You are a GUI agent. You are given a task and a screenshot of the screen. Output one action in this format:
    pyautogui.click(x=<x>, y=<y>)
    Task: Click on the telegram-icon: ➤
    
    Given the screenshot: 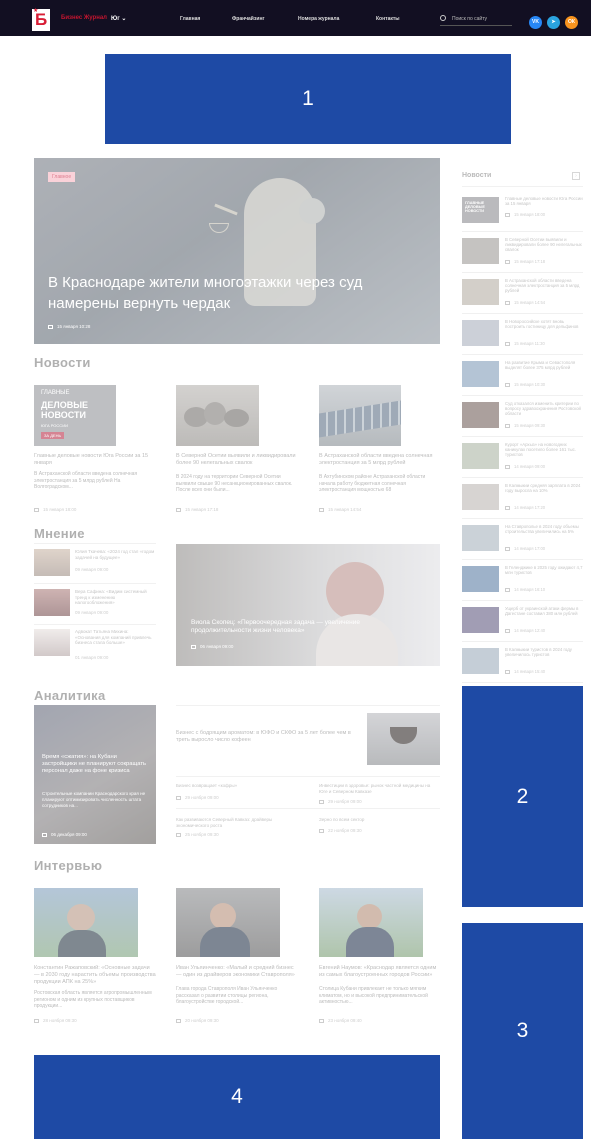 What is the action you would take?
    pyautogui.click(x=553, y=22)
    